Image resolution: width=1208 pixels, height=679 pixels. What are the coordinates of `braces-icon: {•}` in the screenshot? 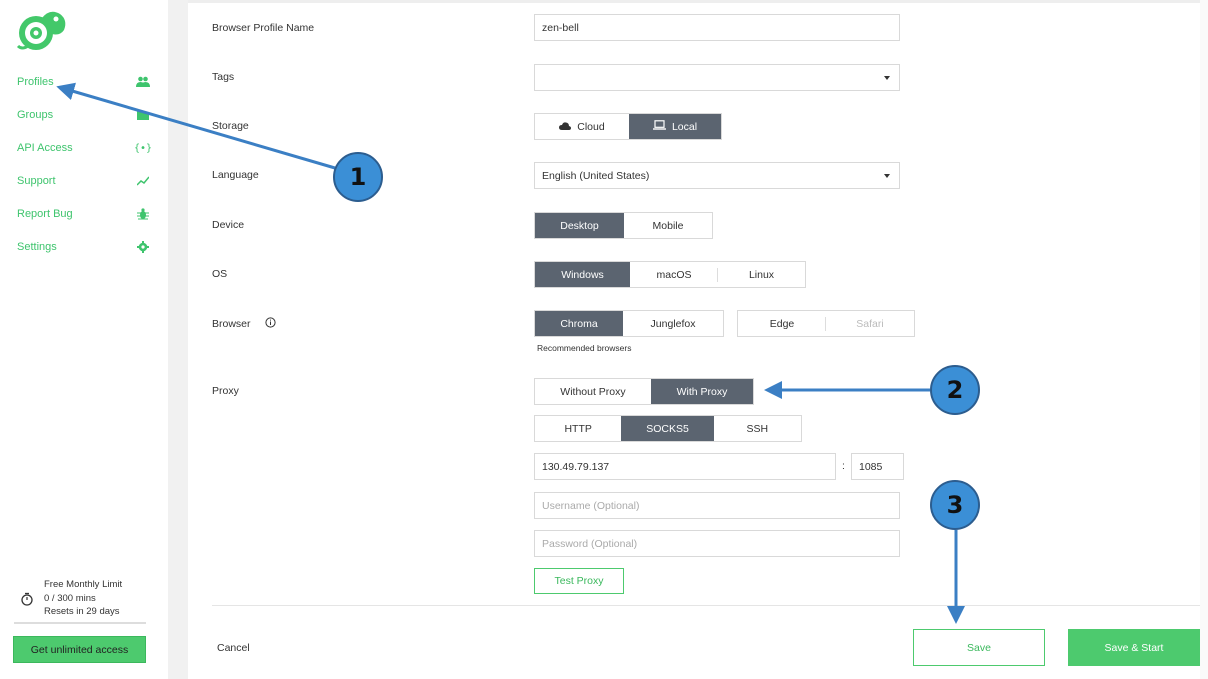 It's located at (143, 148).